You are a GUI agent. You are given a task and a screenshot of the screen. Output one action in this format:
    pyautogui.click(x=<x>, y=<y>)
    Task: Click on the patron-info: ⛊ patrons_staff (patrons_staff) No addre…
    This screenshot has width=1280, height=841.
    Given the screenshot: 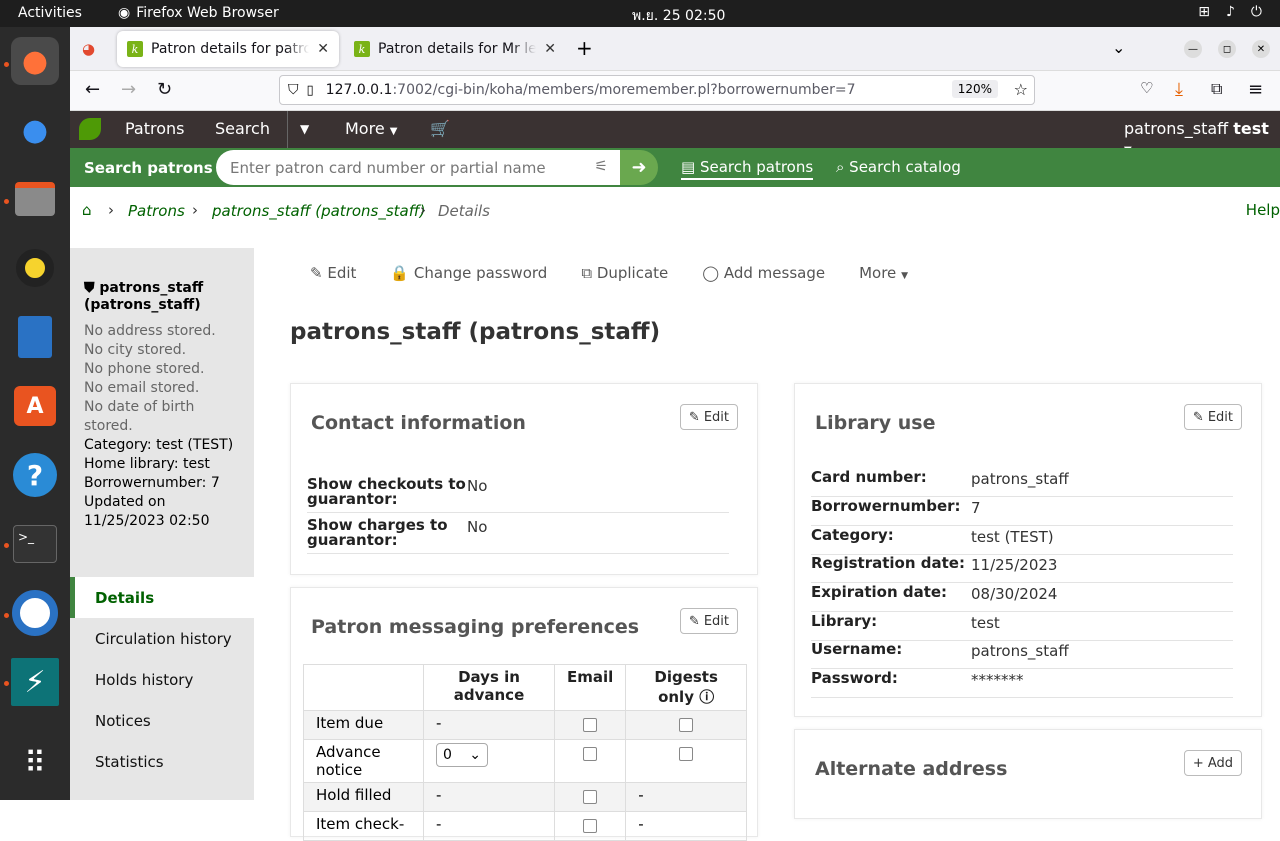 What is the action you would take?
    pyautogui.click(x=164, y=405)
    